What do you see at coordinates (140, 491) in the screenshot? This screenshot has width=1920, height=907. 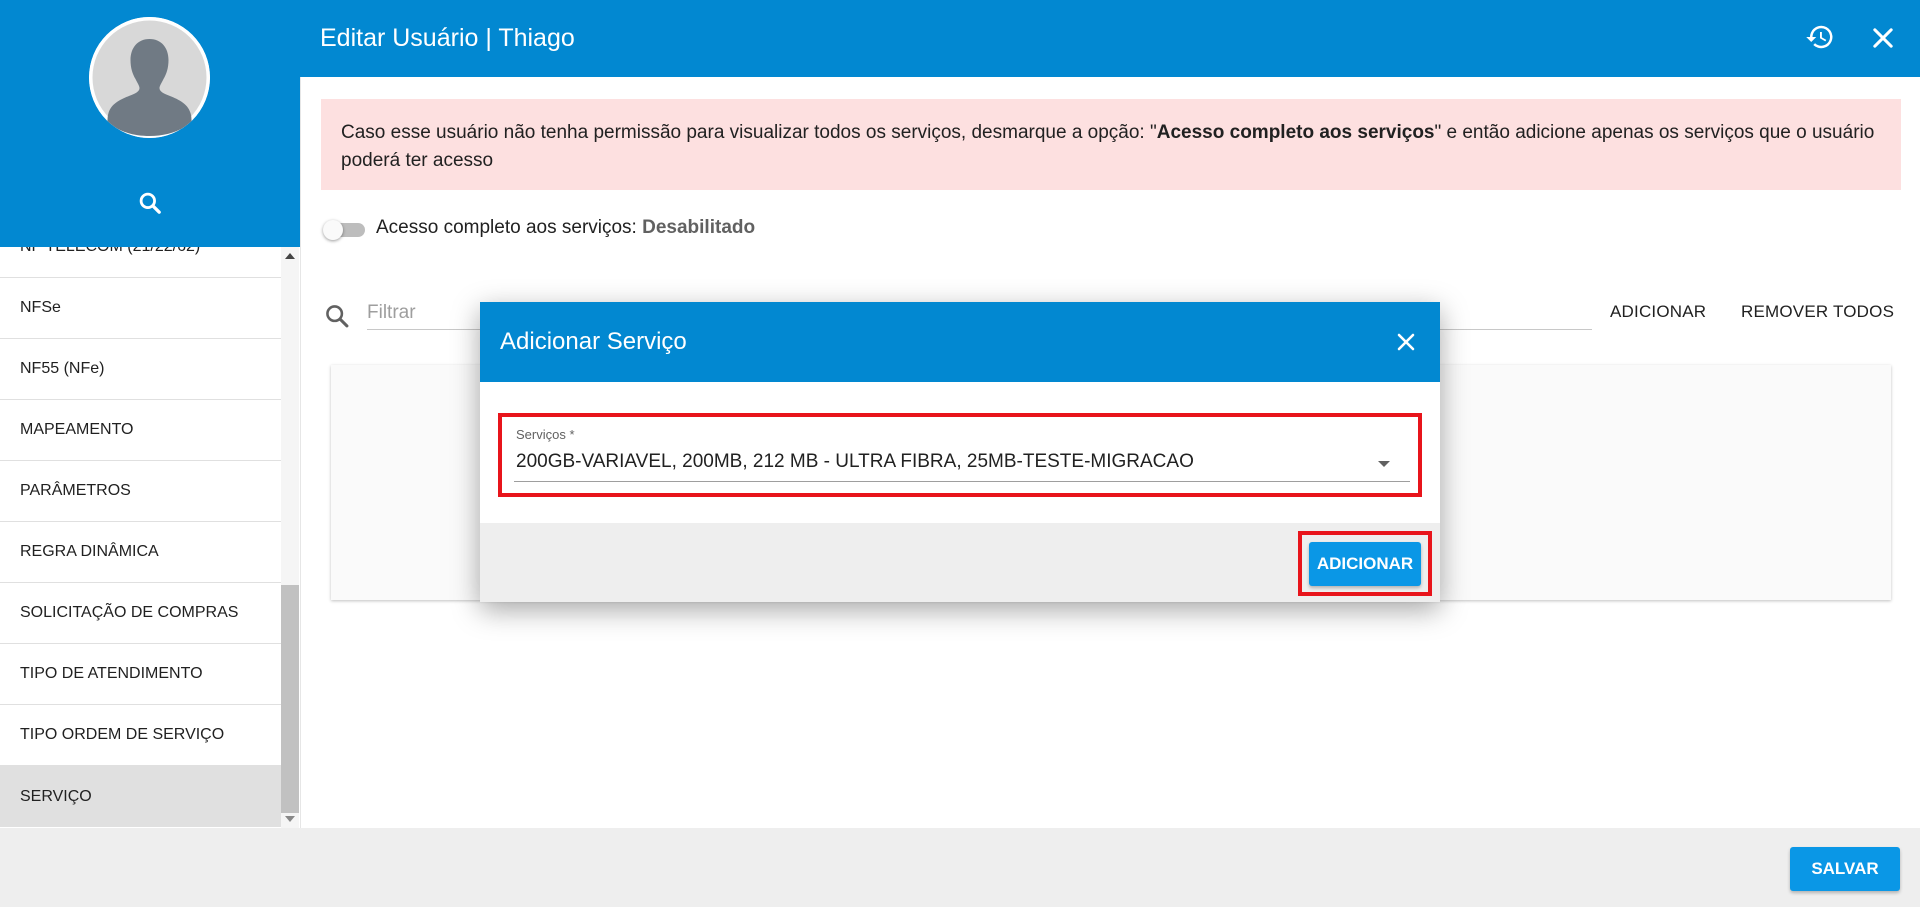 I see `sidebar-item-parametros: PARÂMETROS` at bounding box center [140, 491].